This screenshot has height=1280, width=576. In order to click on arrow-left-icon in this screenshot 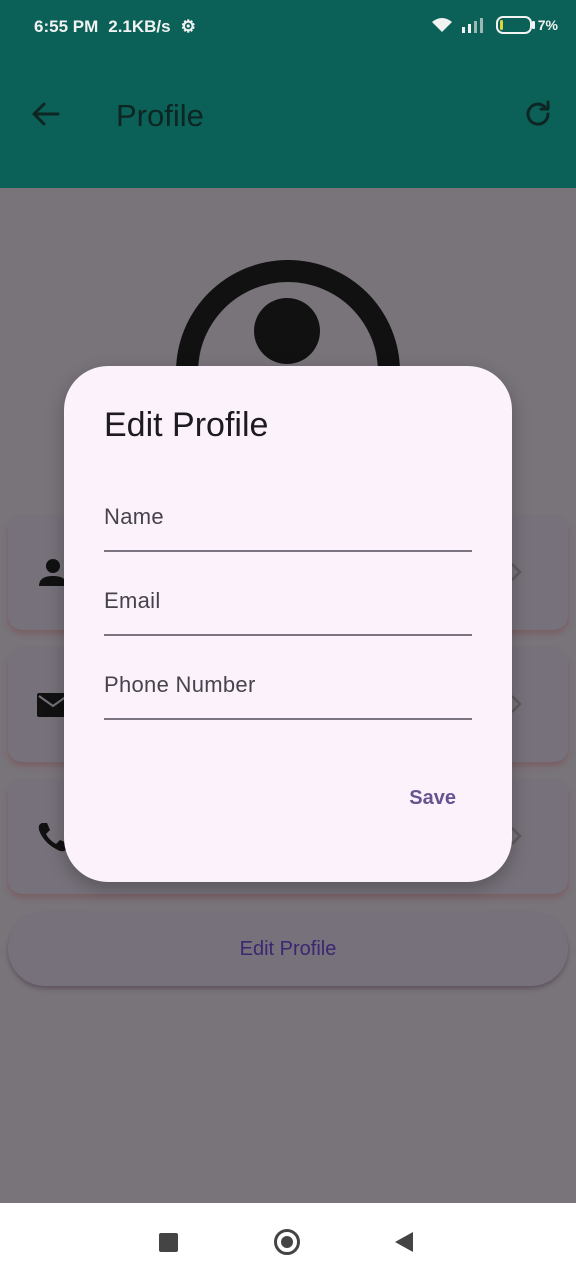, I will do `click(46, 114)`.